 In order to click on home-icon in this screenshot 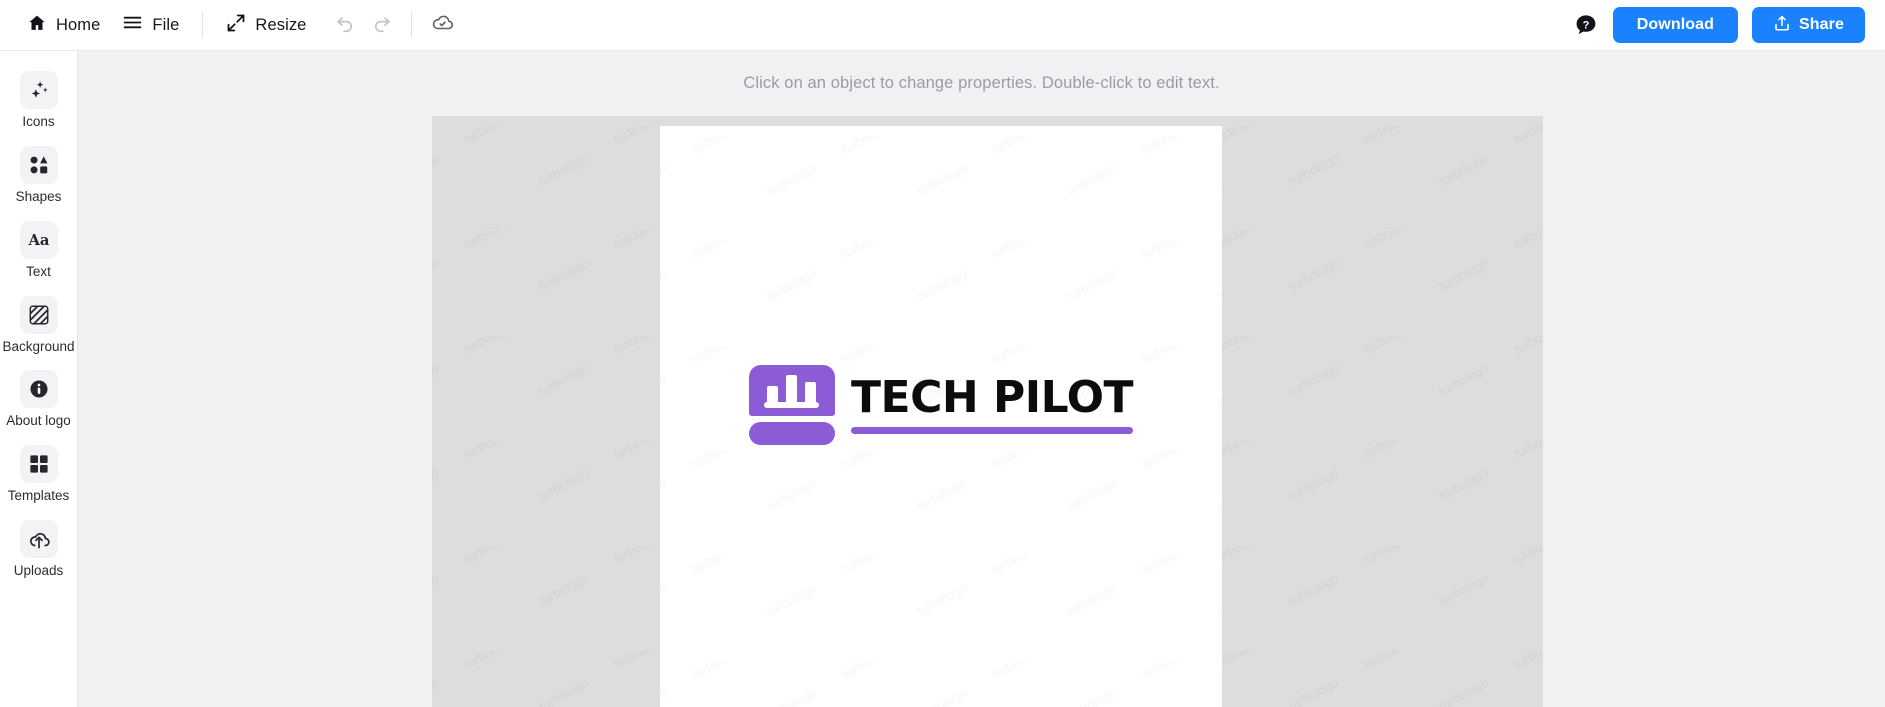, I will do `click(37, 25)`.